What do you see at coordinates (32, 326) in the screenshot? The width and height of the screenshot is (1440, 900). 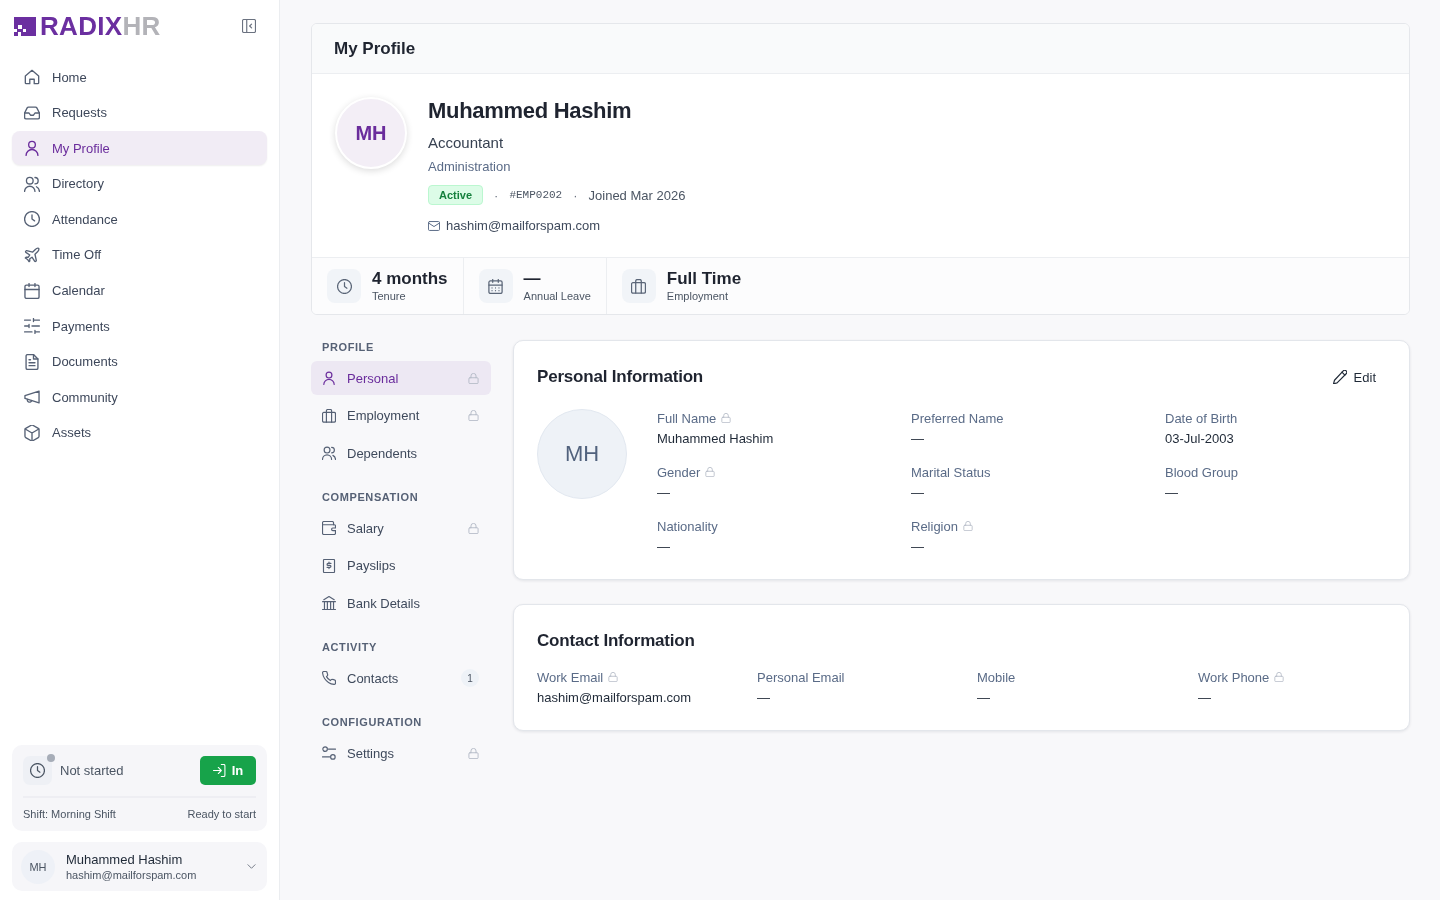 I see `sliders-icon` at bounding box center [32, 326].